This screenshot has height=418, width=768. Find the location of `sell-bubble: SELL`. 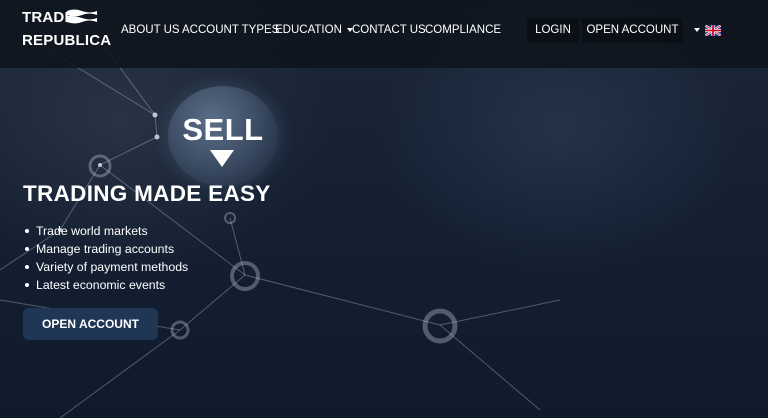

sell-bubble: SELL is located at coordinates (223, 136).